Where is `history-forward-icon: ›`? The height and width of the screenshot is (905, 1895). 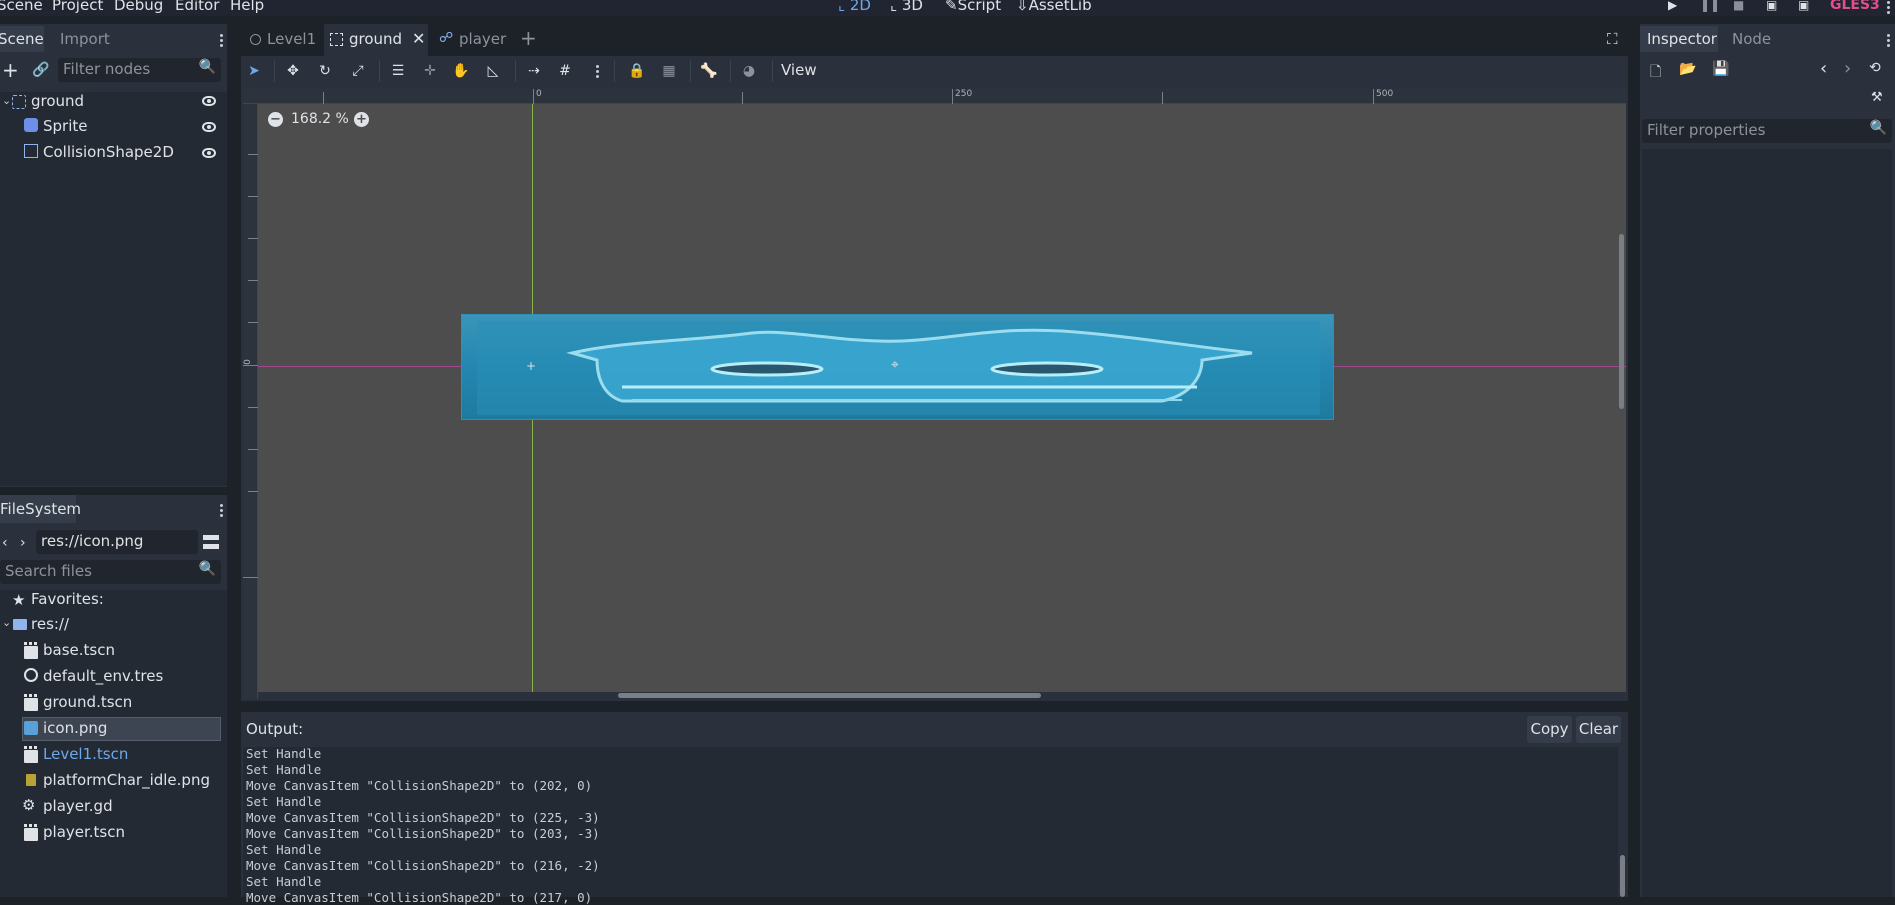 history-forward-icon: › is located at coordinates (1847, 68).